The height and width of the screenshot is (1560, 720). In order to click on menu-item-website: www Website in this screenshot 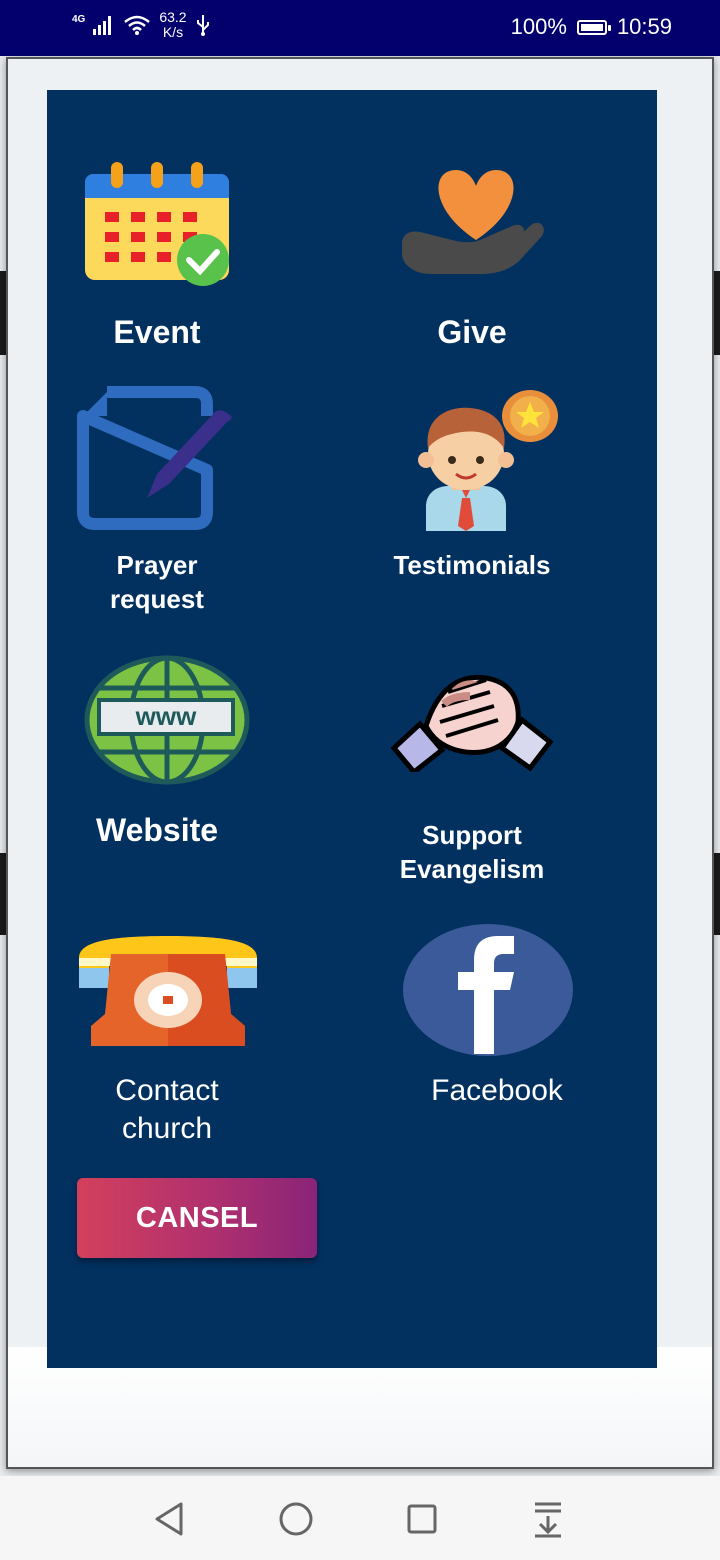, I will do `click(158, 770)`.